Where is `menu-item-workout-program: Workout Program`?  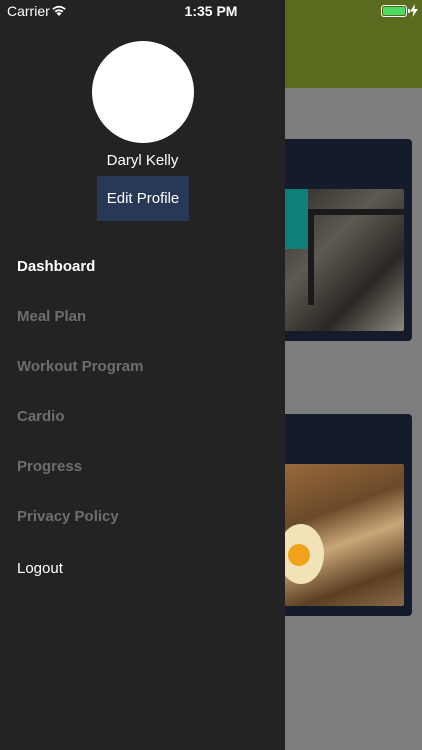
menu-item-workout-program: Workout Program is located at coordinates (80, 366).